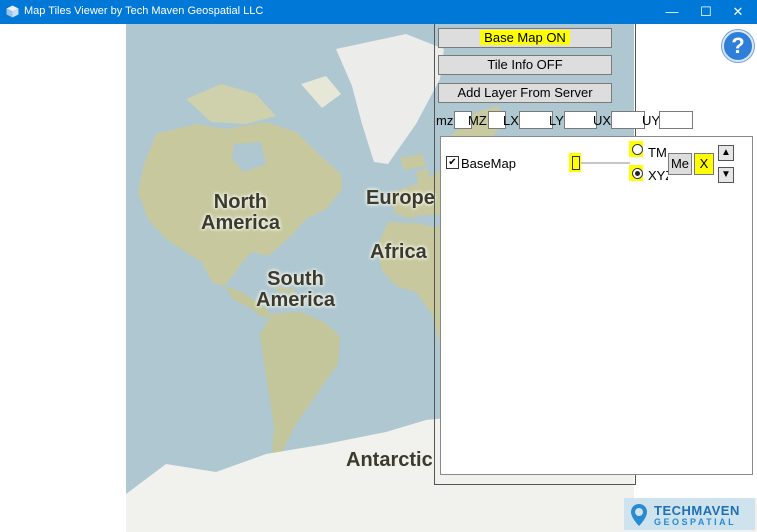 The width and height of the screenshot is (757, 532). I want to click on map-label-europe: Europe, so click(400, 198).